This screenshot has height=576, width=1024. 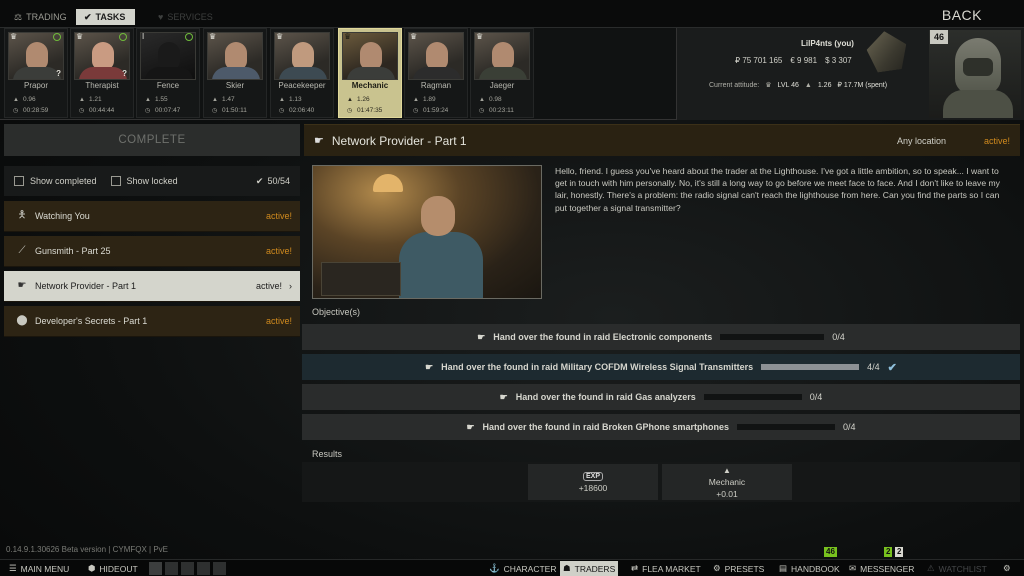 I want to click on tab-tasks: ✔ TASKS, so click(x=106, y=17).